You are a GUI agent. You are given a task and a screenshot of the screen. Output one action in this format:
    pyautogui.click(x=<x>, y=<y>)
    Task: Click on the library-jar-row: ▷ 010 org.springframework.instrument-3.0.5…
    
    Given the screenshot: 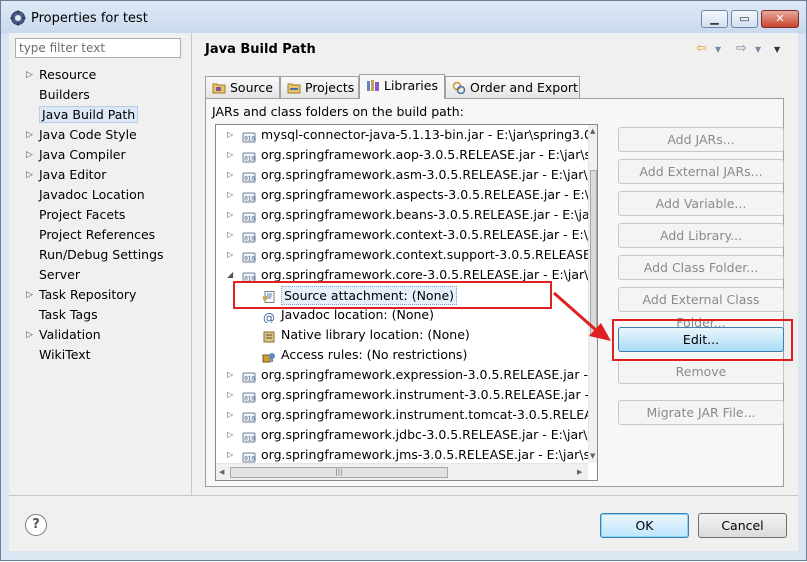 What is the action you would take?
    pyautogui.click(x=402, y=395)
    